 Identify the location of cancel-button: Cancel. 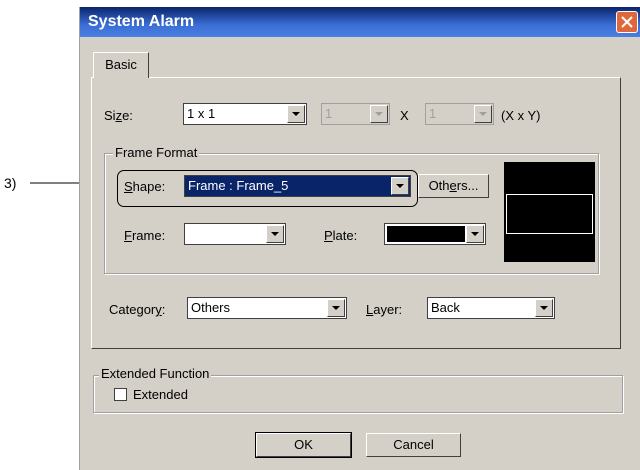
(413, 445).